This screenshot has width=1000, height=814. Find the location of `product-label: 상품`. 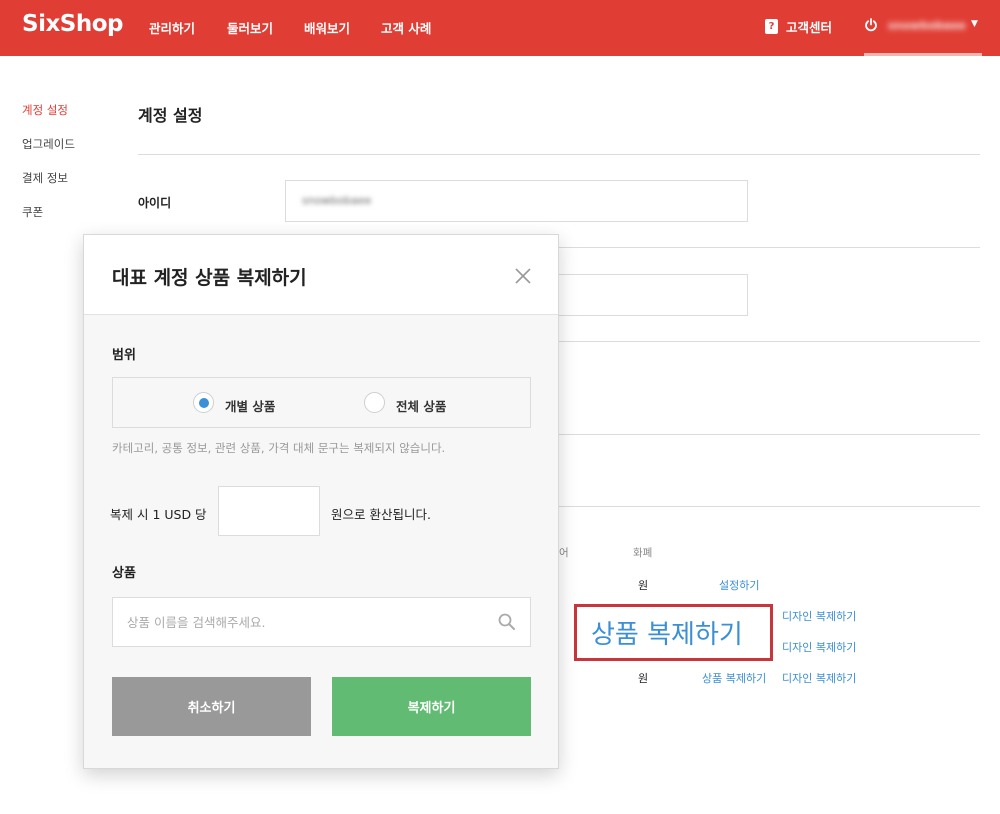

product-label: 상품 is located at coordinates (124, 573).